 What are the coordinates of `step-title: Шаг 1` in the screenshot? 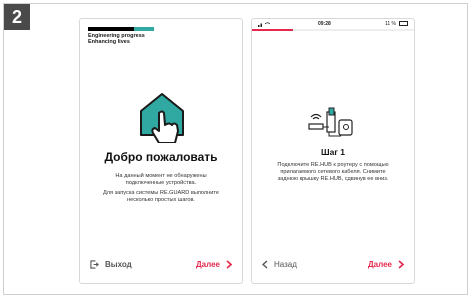 It's located at (333, 152).